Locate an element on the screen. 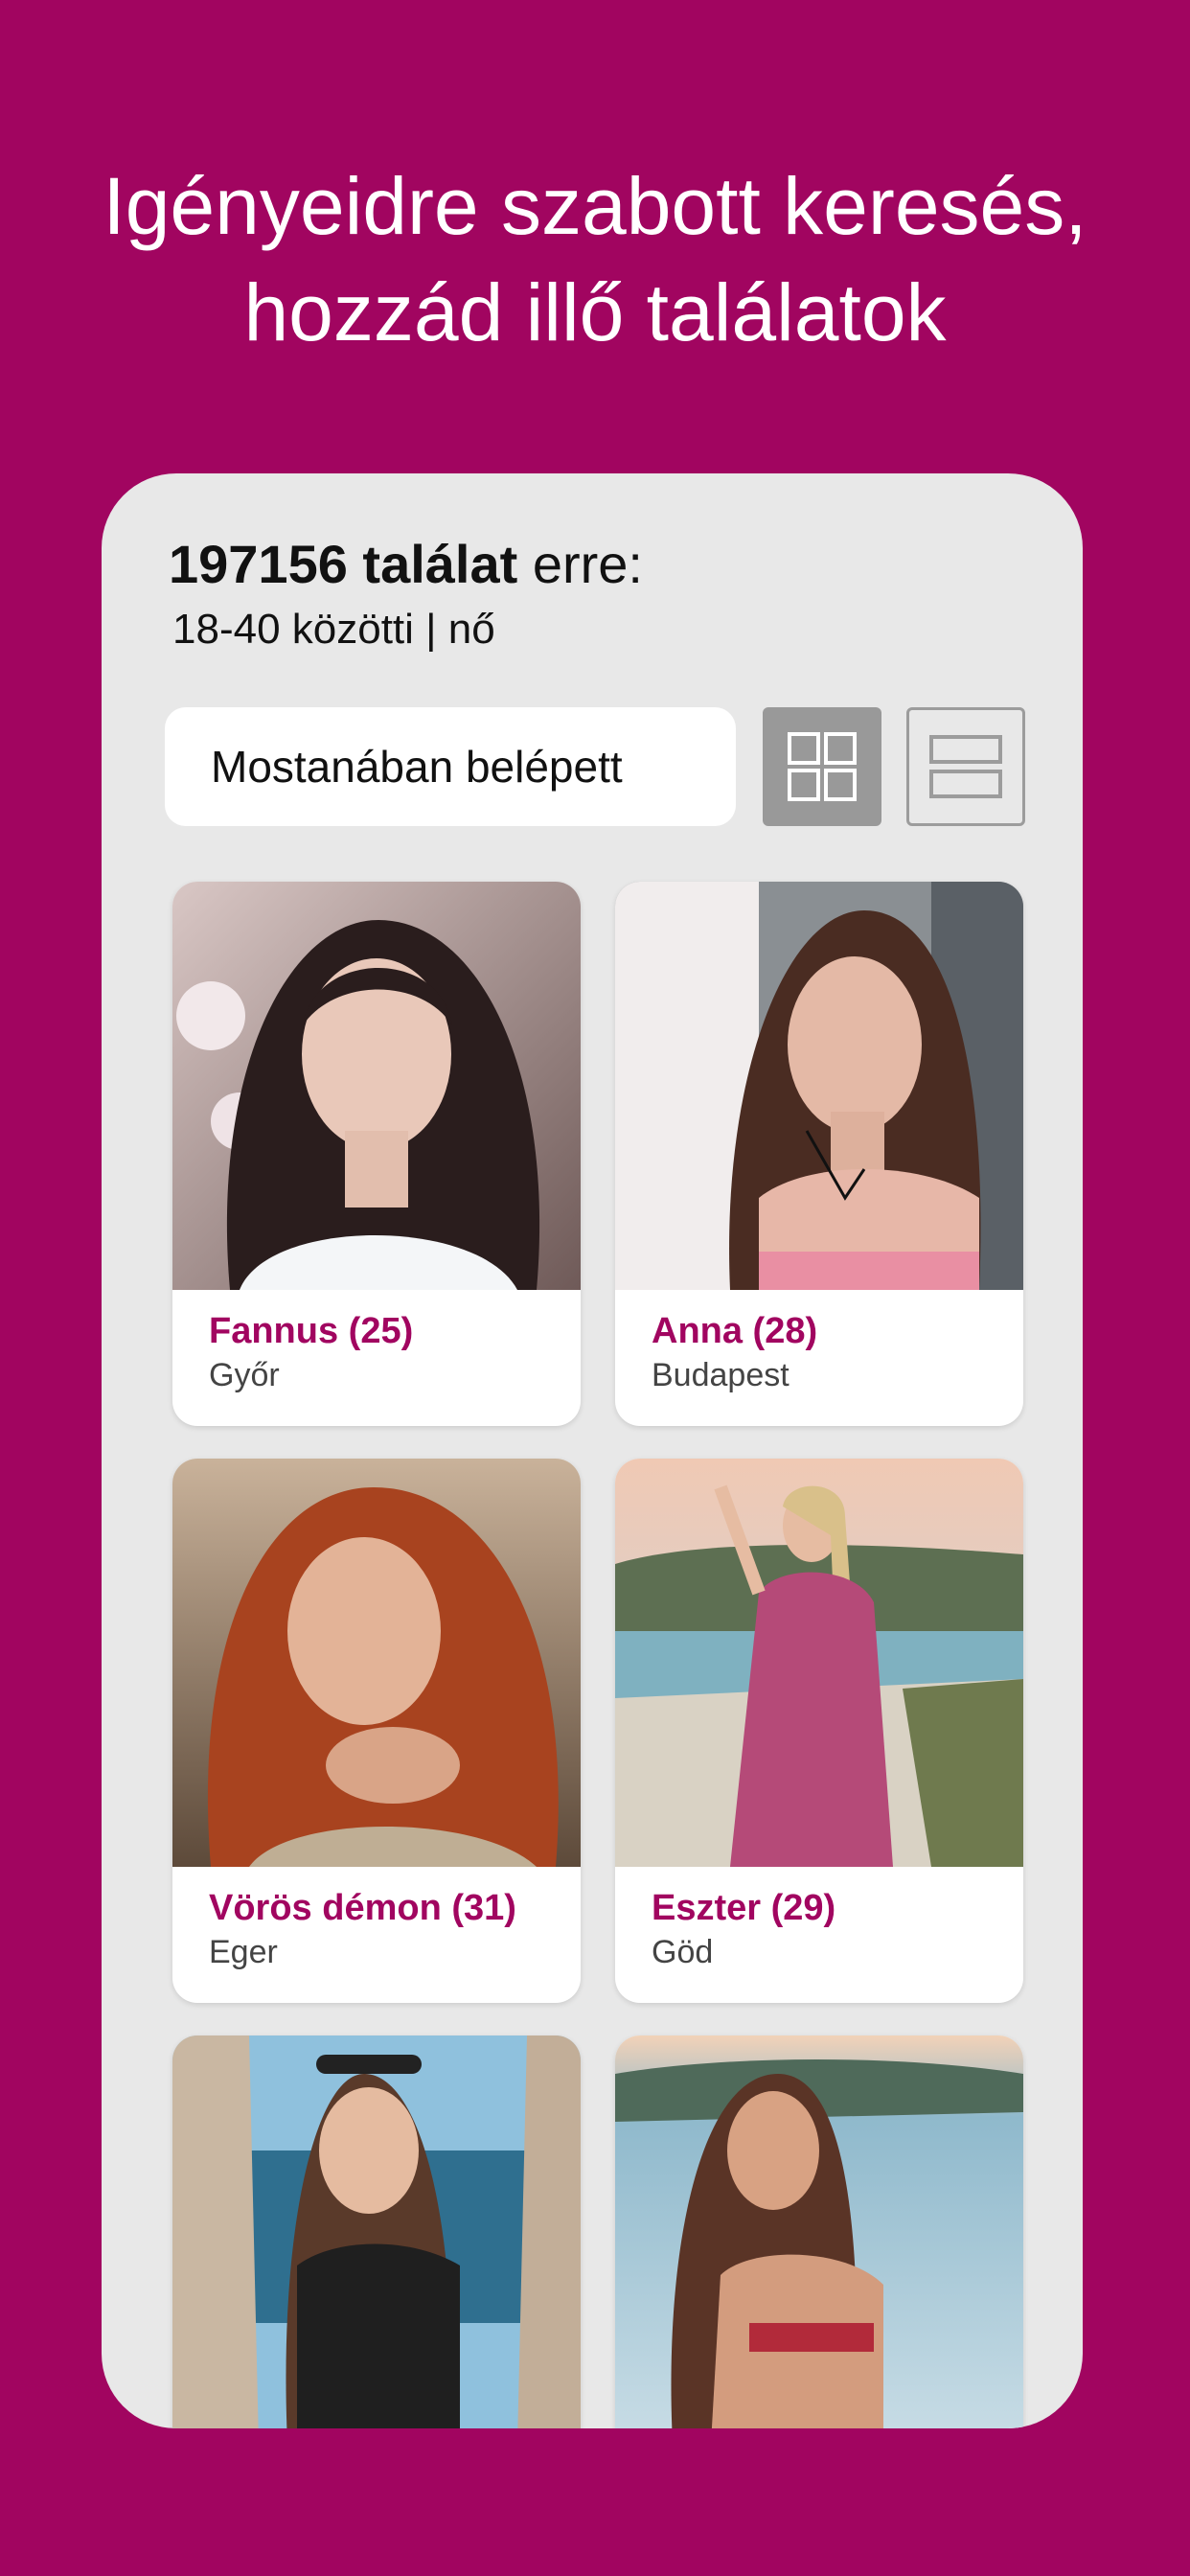  headline-line-2: hozzád illő találatok is located at coordinates (595, 311).